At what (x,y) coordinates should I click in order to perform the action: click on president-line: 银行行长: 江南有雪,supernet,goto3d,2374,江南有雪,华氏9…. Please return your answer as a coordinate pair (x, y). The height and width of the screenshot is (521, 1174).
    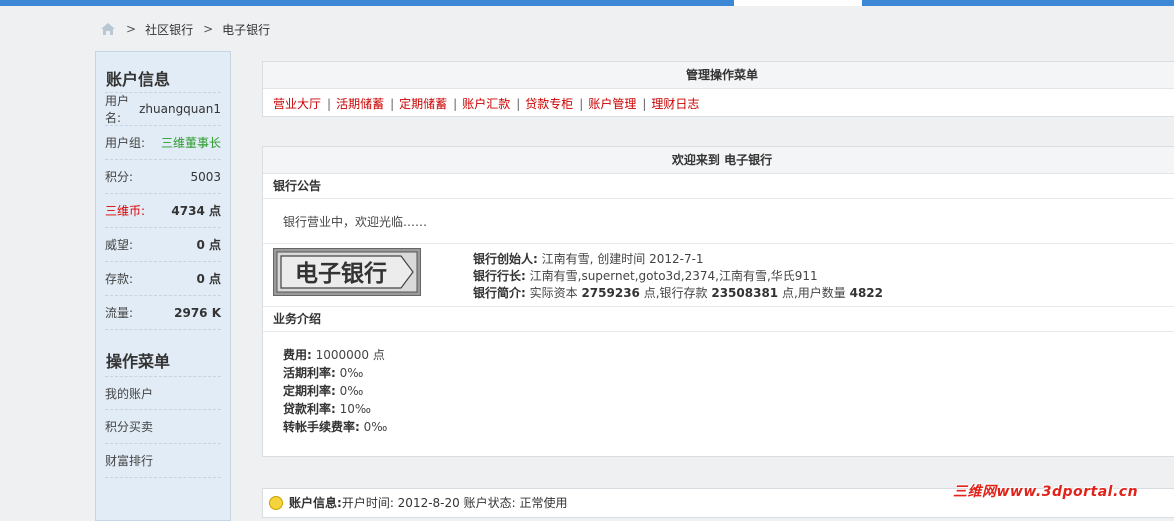
    Looking at the image, I should click on (678, 276).